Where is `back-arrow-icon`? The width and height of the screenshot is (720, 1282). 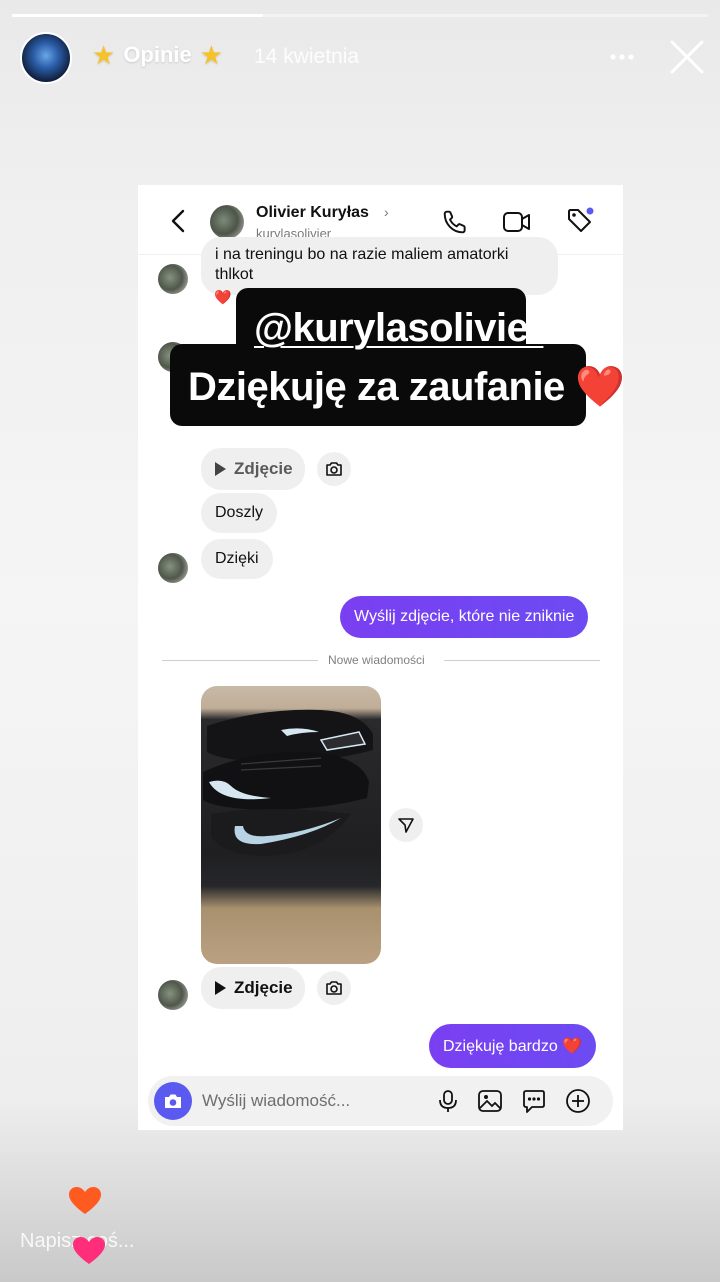
back-arrow-icon is located at coordinates (179, 221).